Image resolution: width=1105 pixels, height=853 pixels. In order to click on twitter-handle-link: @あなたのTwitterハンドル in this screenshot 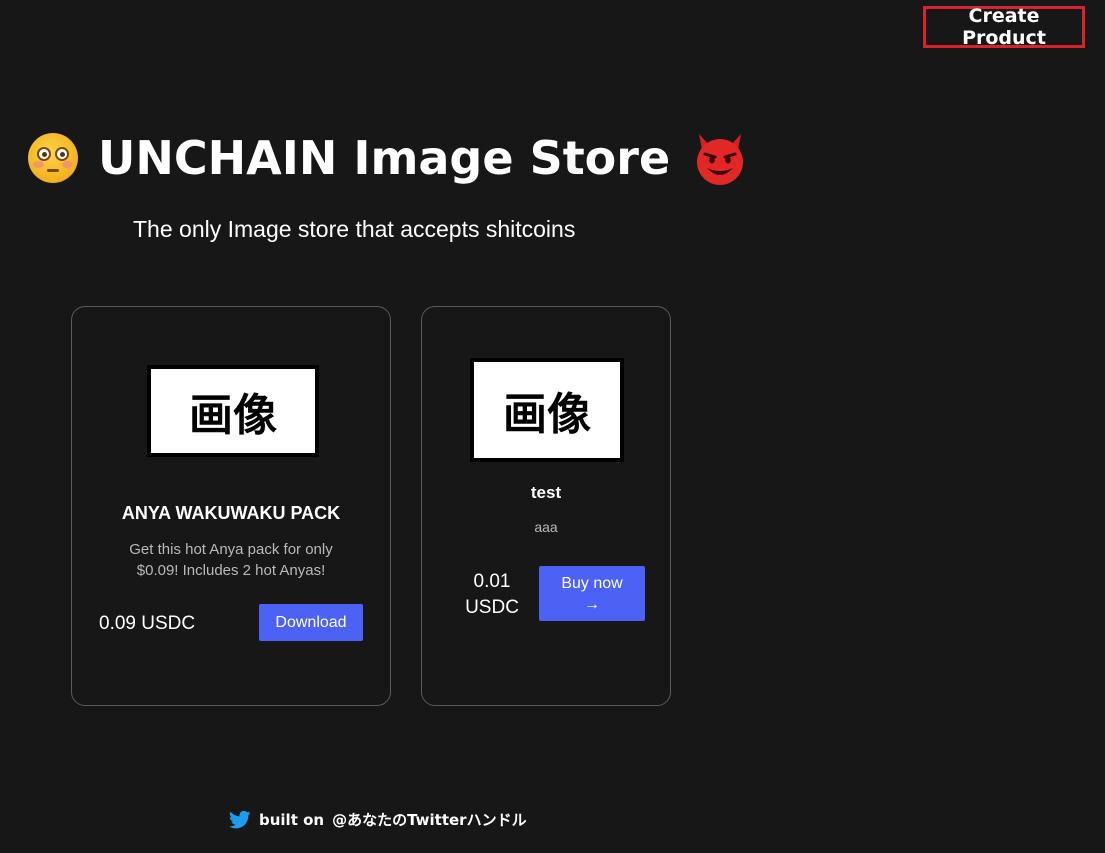, I will do `click(429, 819)`.